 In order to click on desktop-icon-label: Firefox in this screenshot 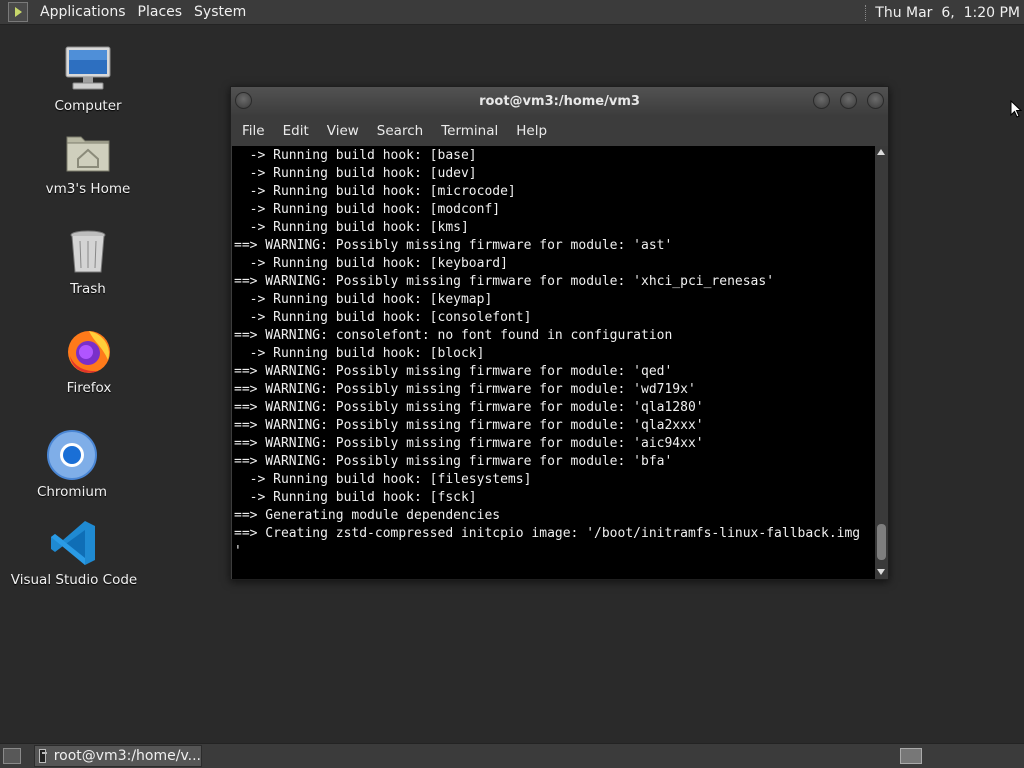, I will do `click(89, 388)`.